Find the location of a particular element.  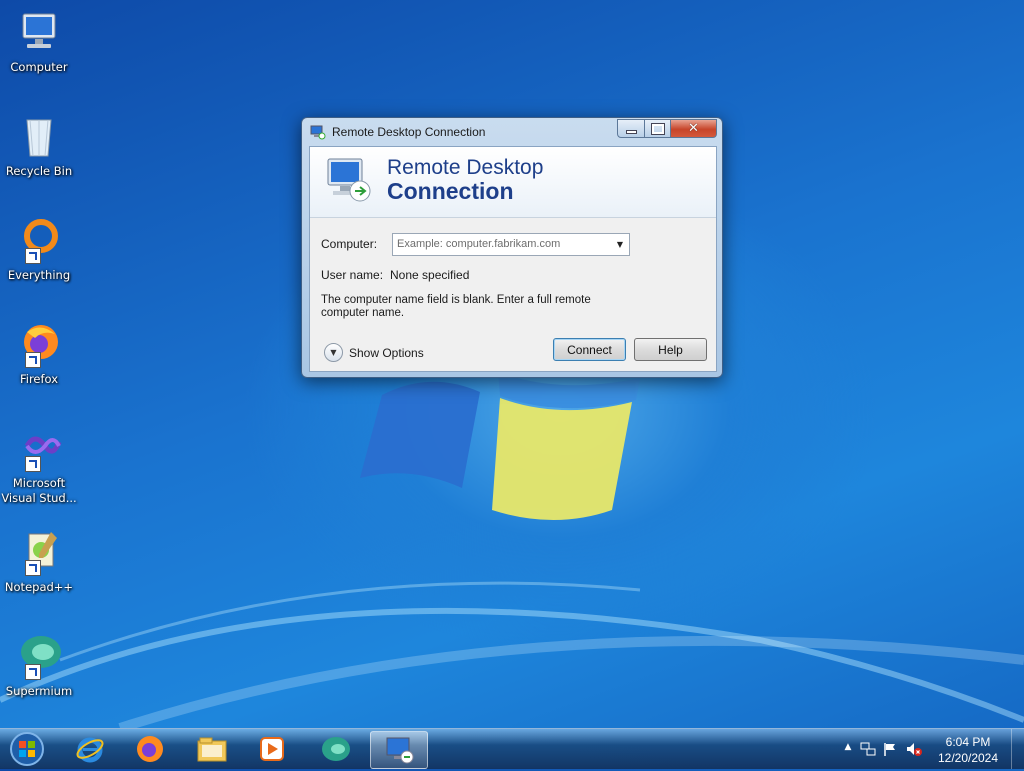

minimize-icon is located at coordinates (631, 131).